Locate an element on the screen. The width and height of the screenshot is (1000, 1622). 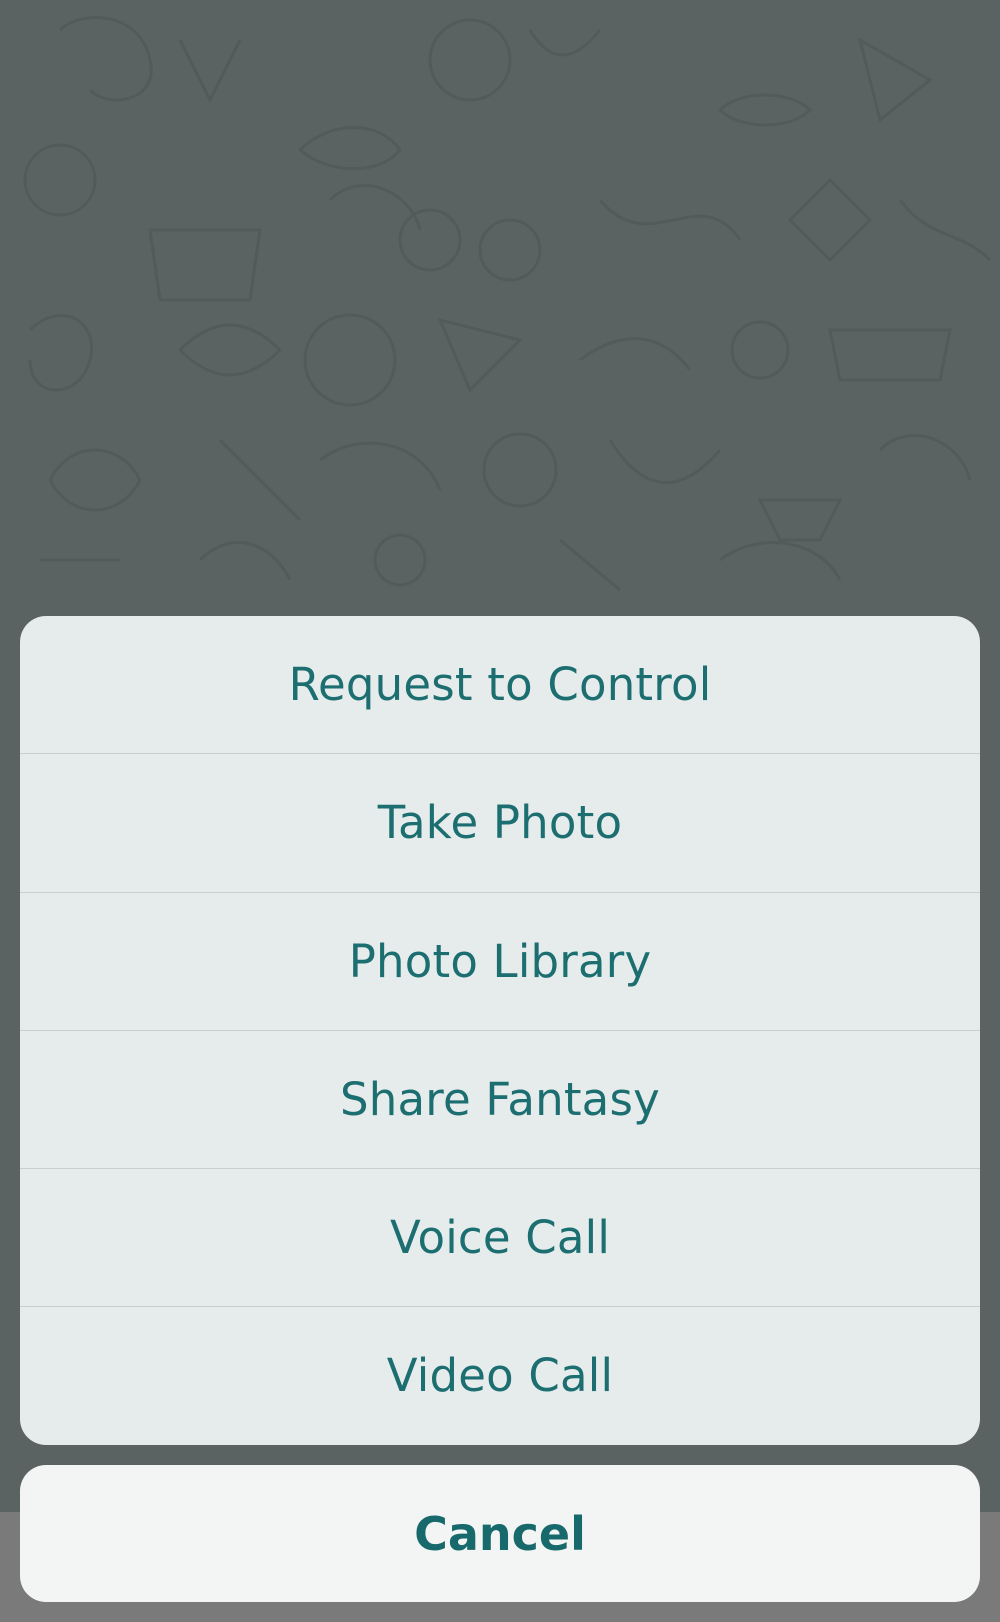
take-photo-button: Take Photo is located at coordinates (500, 822).